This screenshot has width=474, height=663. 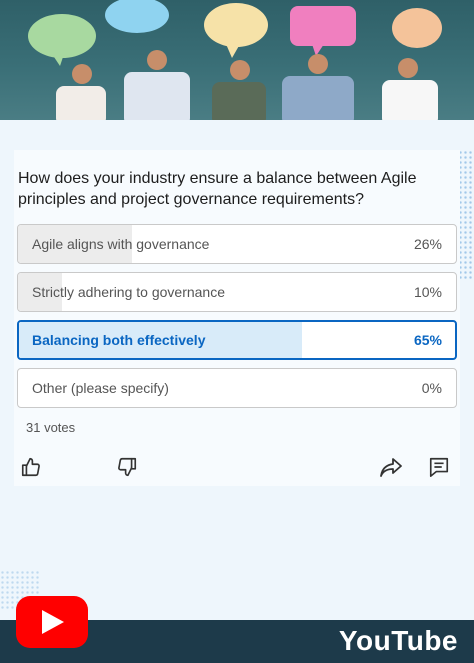 What do you see at coordinates (128, 468) in the screenshot?
I see `thumbs-down-icon` at bounding box center [128, 468].